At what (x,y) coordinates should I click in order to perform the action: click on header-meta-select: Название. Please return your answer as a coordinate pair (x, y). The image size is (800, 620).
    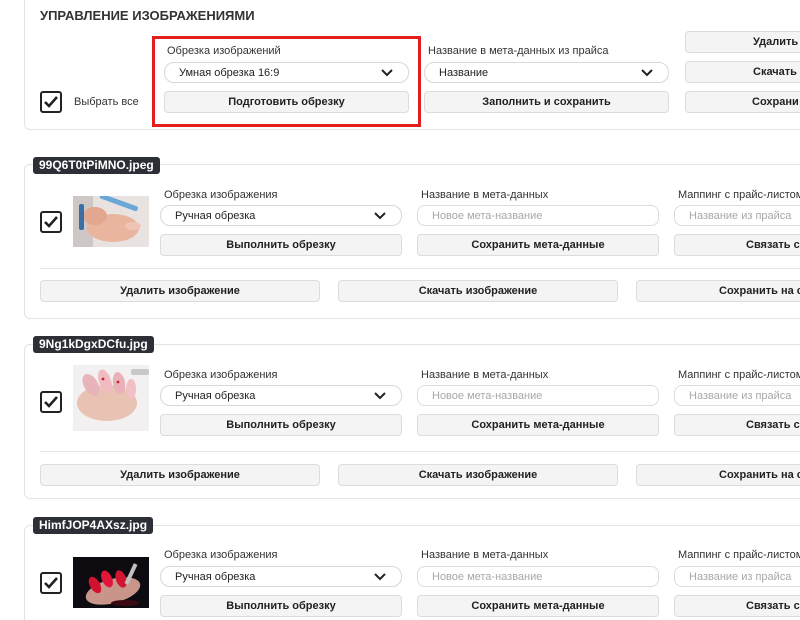
    Looking at the image, I should click on (546, 72).